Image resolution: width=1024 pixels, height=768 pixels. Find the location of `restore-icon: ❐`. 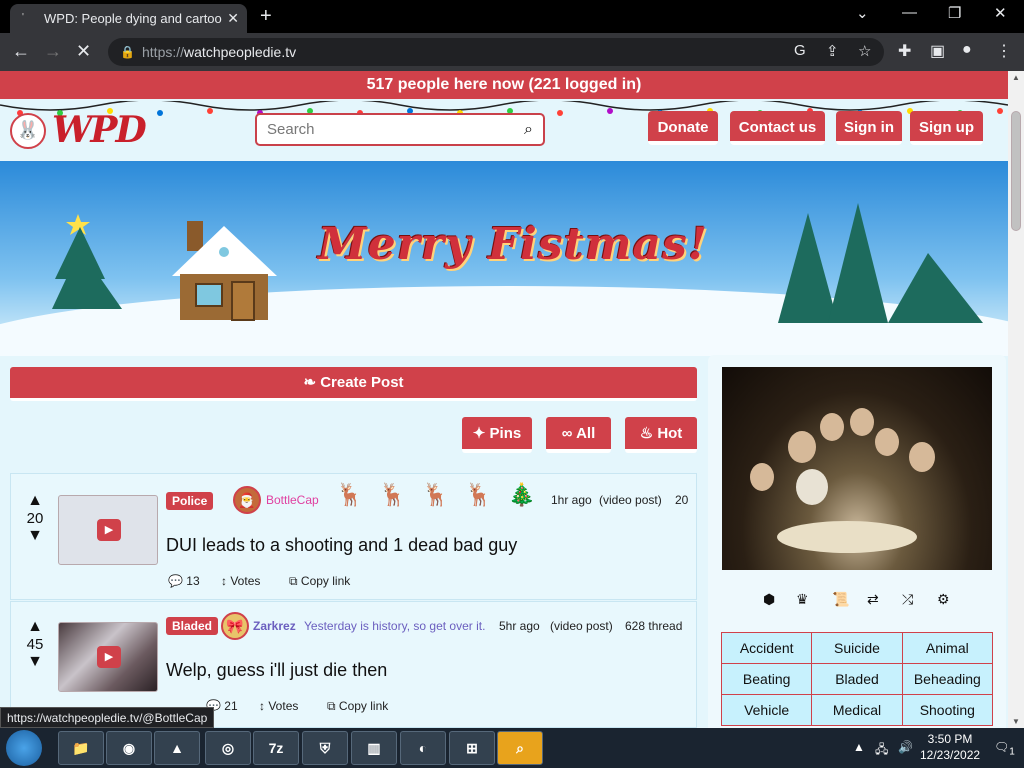

restore-icon: ❐ is located at coordinates (954, 13).